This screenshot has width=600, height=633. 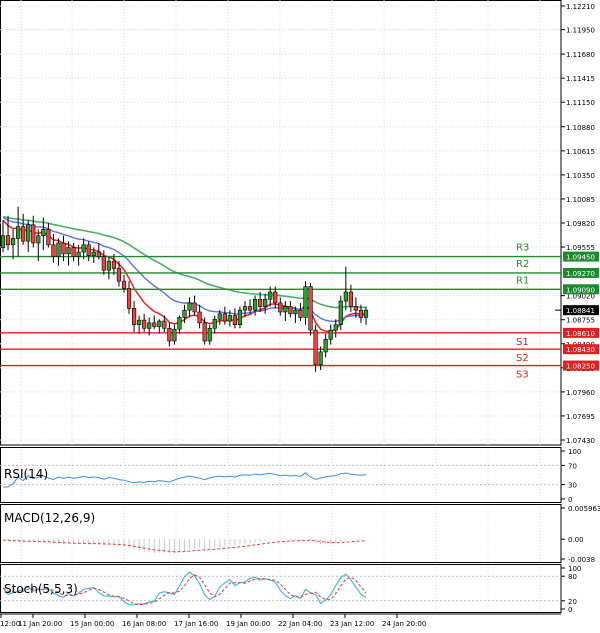 I want to click on level-price-tag: 1.09270, so click(x=580, y=274).